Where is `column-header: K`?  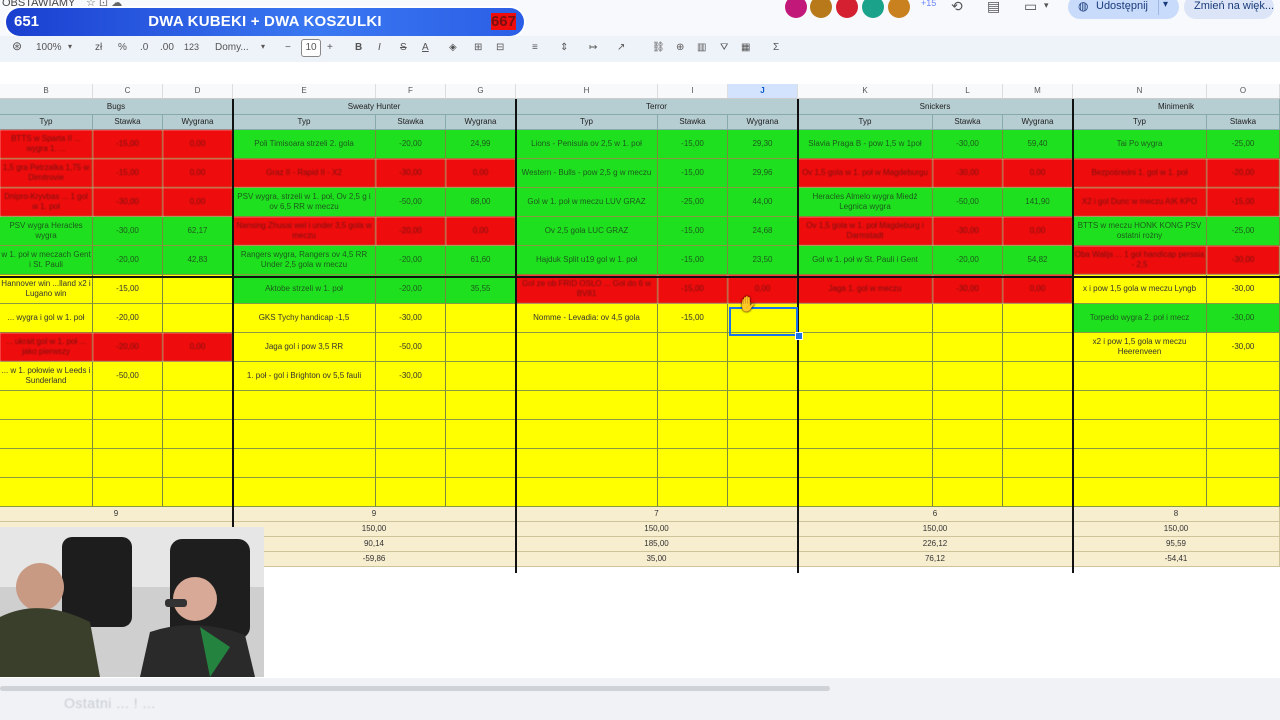
column-header: K is located at coordinates (865, 91).